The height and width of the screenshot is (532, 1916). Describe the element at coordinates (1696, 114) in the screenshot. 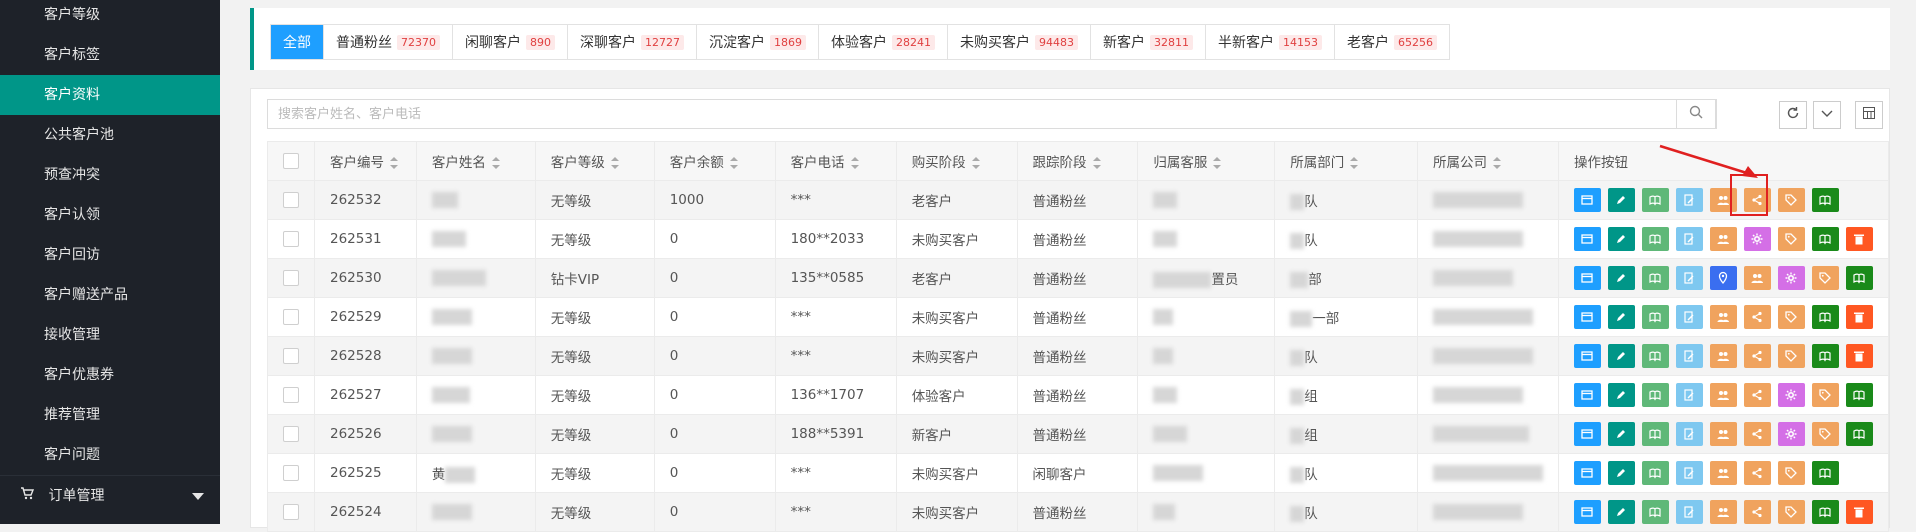

I see `search-button` at that location.